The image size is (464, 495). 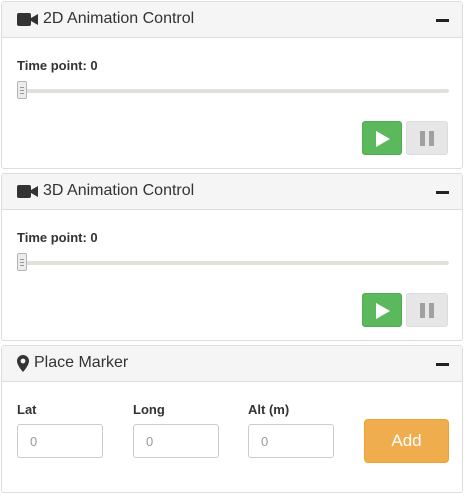 What do you see at coordinates (23, 363) in the screenshot?
I see `map-pin-icon` at bounding box center [23, 363].